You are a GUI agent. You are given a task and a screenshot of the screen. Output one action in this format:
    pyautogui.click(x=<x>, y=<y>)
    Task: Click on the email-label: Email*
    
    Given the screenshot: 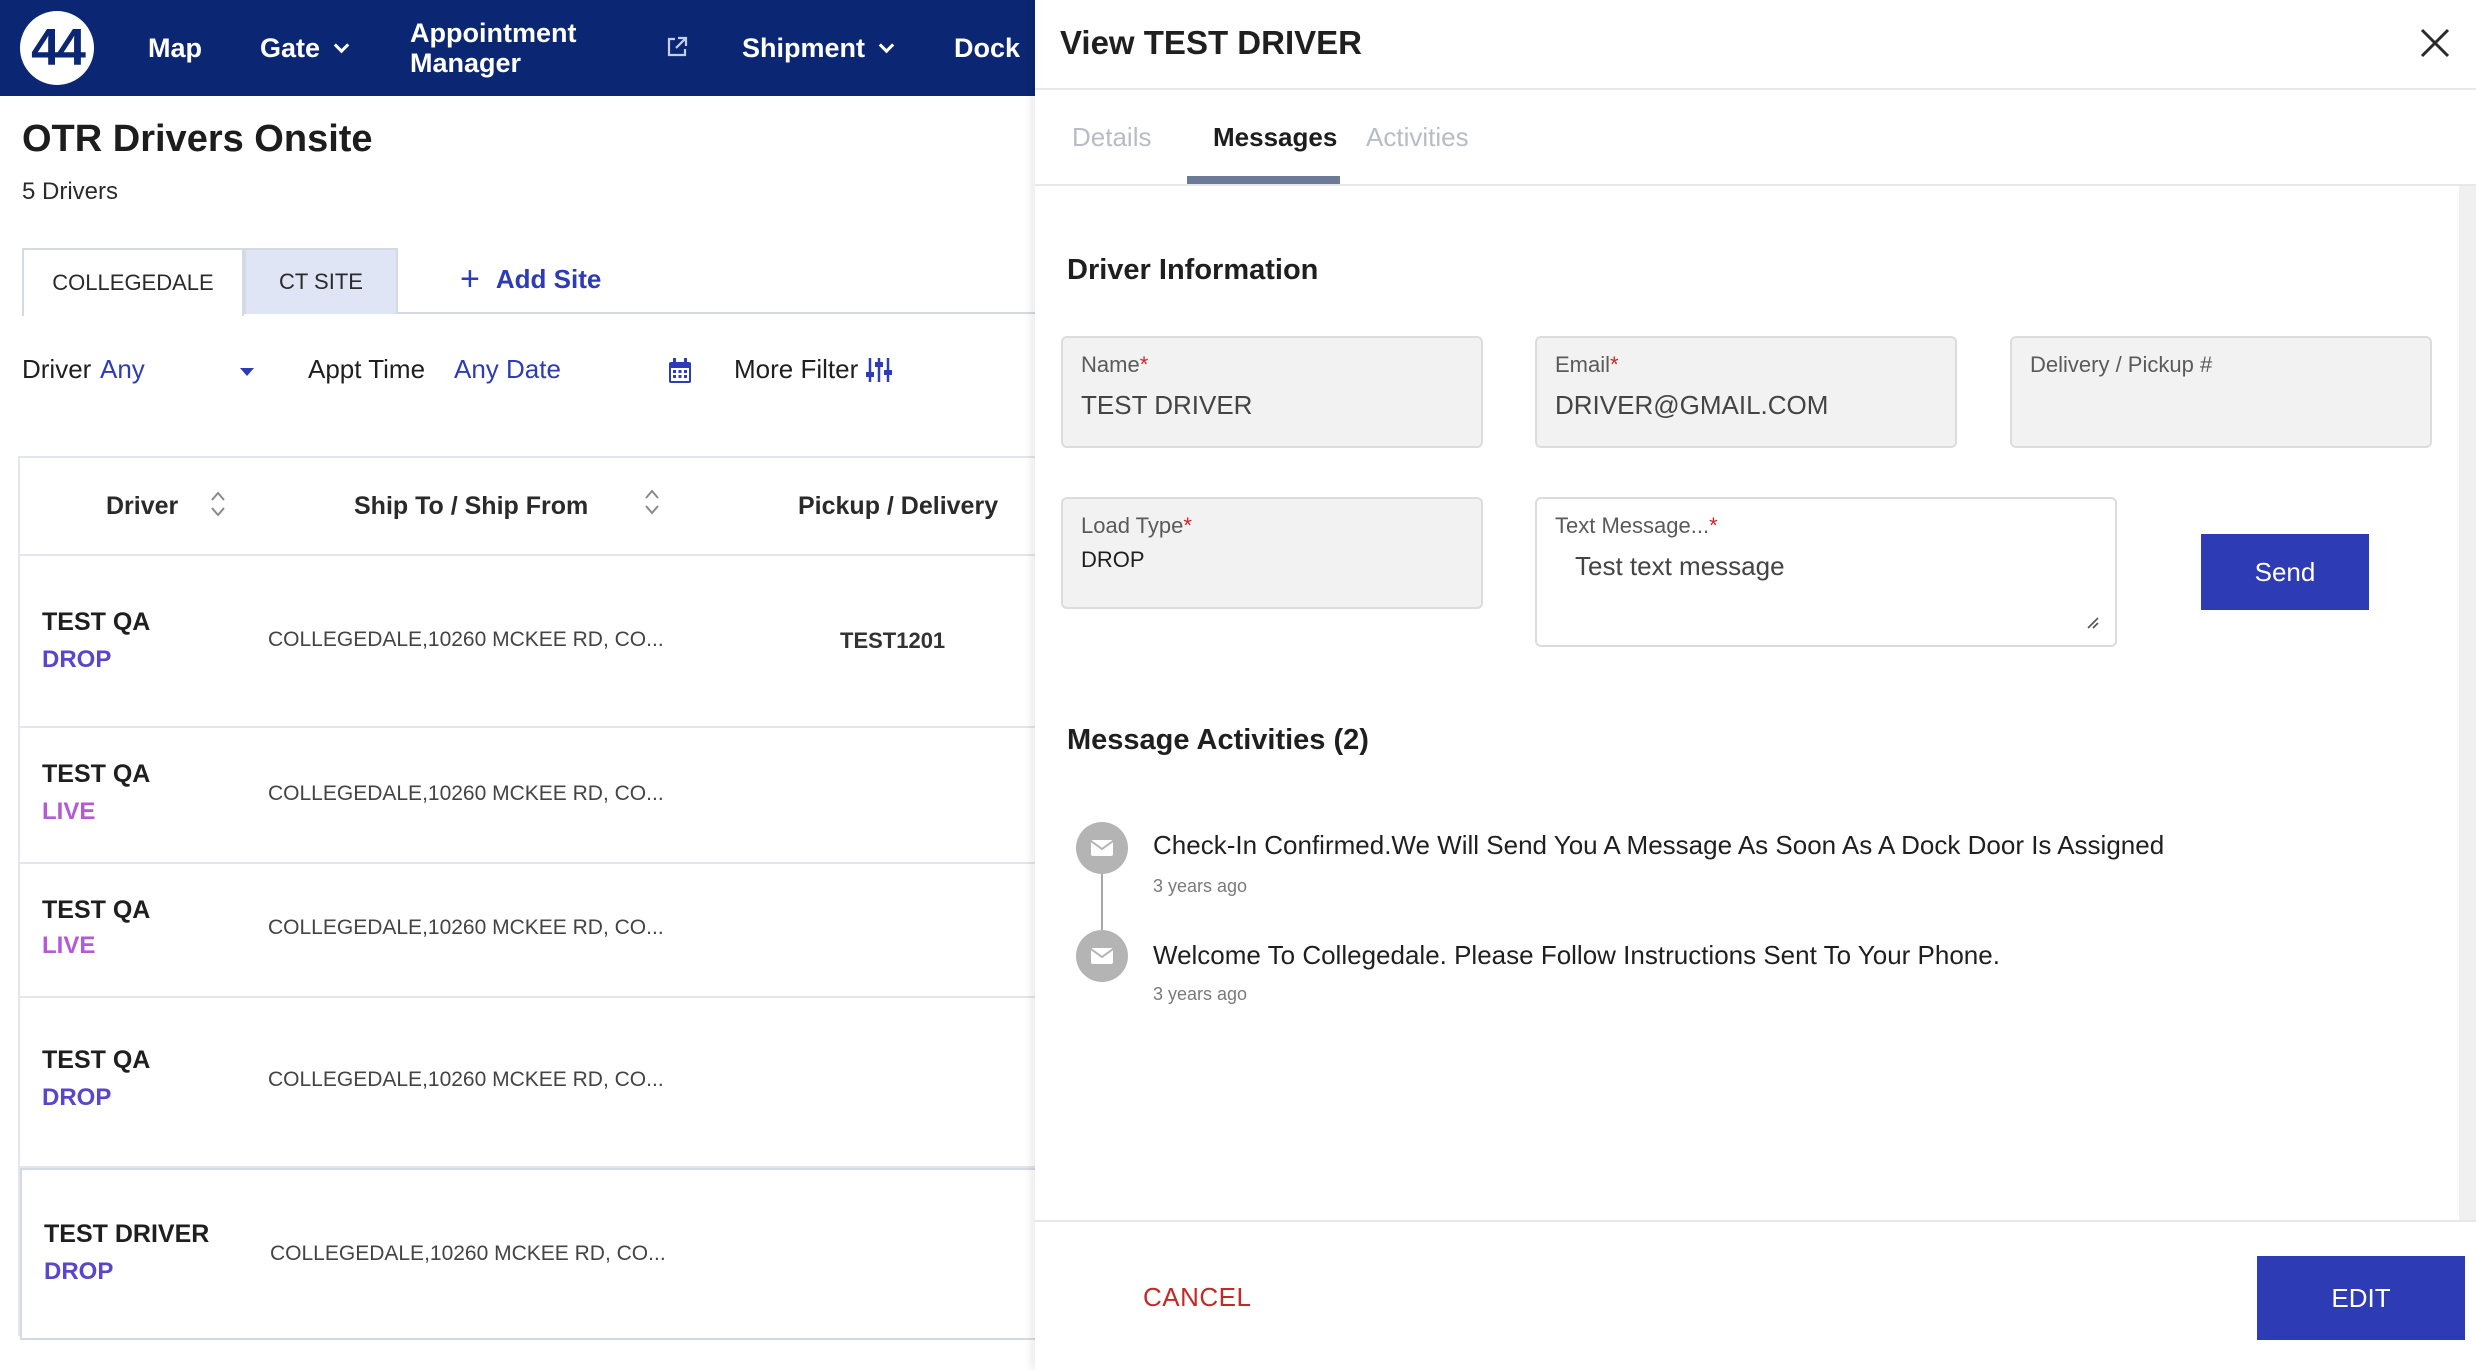 What is the action you would take?
    pyautogui.click(x=1587, y=364)
    